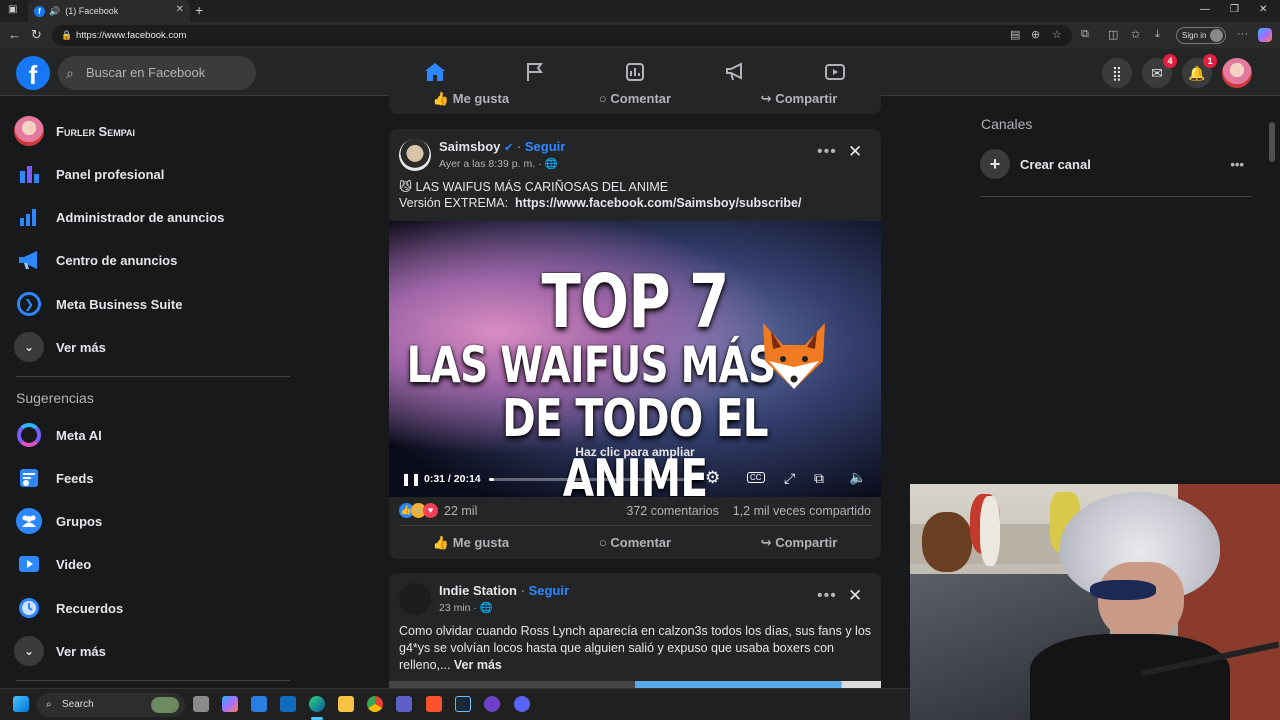 The width and height of the screenshot is (1280, 720). I want to click on zoom-icon: ⊕, so click(1035, 34).